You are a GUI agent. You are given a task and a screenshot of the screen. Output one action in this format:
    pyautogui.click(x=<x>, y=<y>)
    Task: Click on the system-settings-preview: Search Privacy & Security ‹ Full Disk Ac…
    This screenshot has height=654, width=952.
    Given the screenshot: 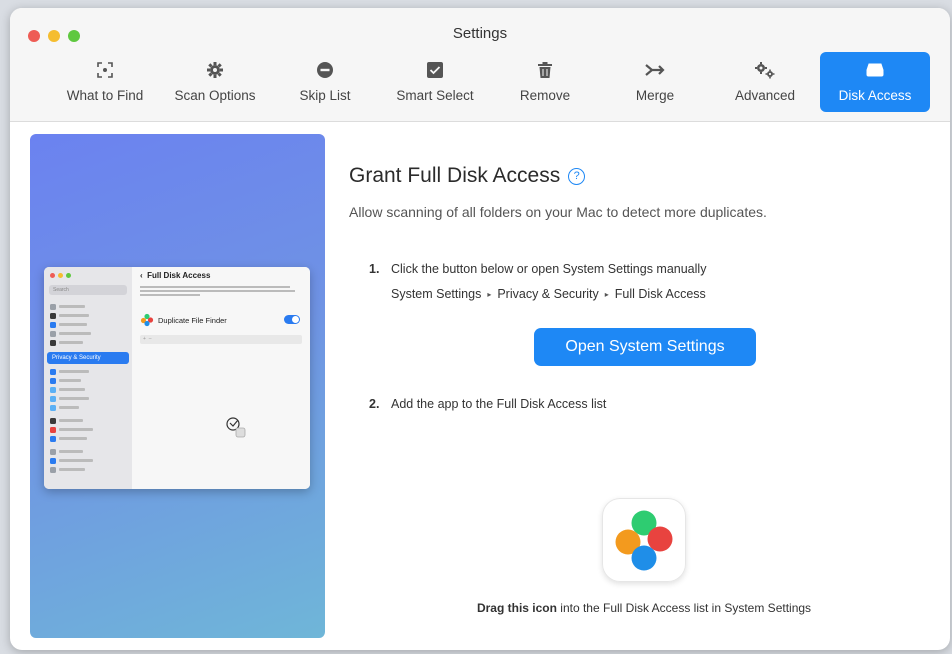 What is the action you would take?
    pyautogui.click(x=177, y=378)
    